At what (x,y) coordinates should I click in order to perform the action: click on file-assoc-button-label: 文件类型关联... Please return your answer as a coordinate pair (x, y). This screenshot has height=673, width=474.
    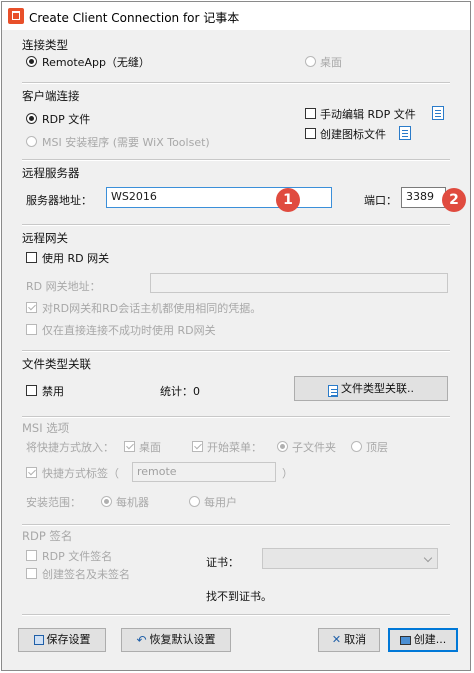
    Looking at the image, I should click on (377, 388).